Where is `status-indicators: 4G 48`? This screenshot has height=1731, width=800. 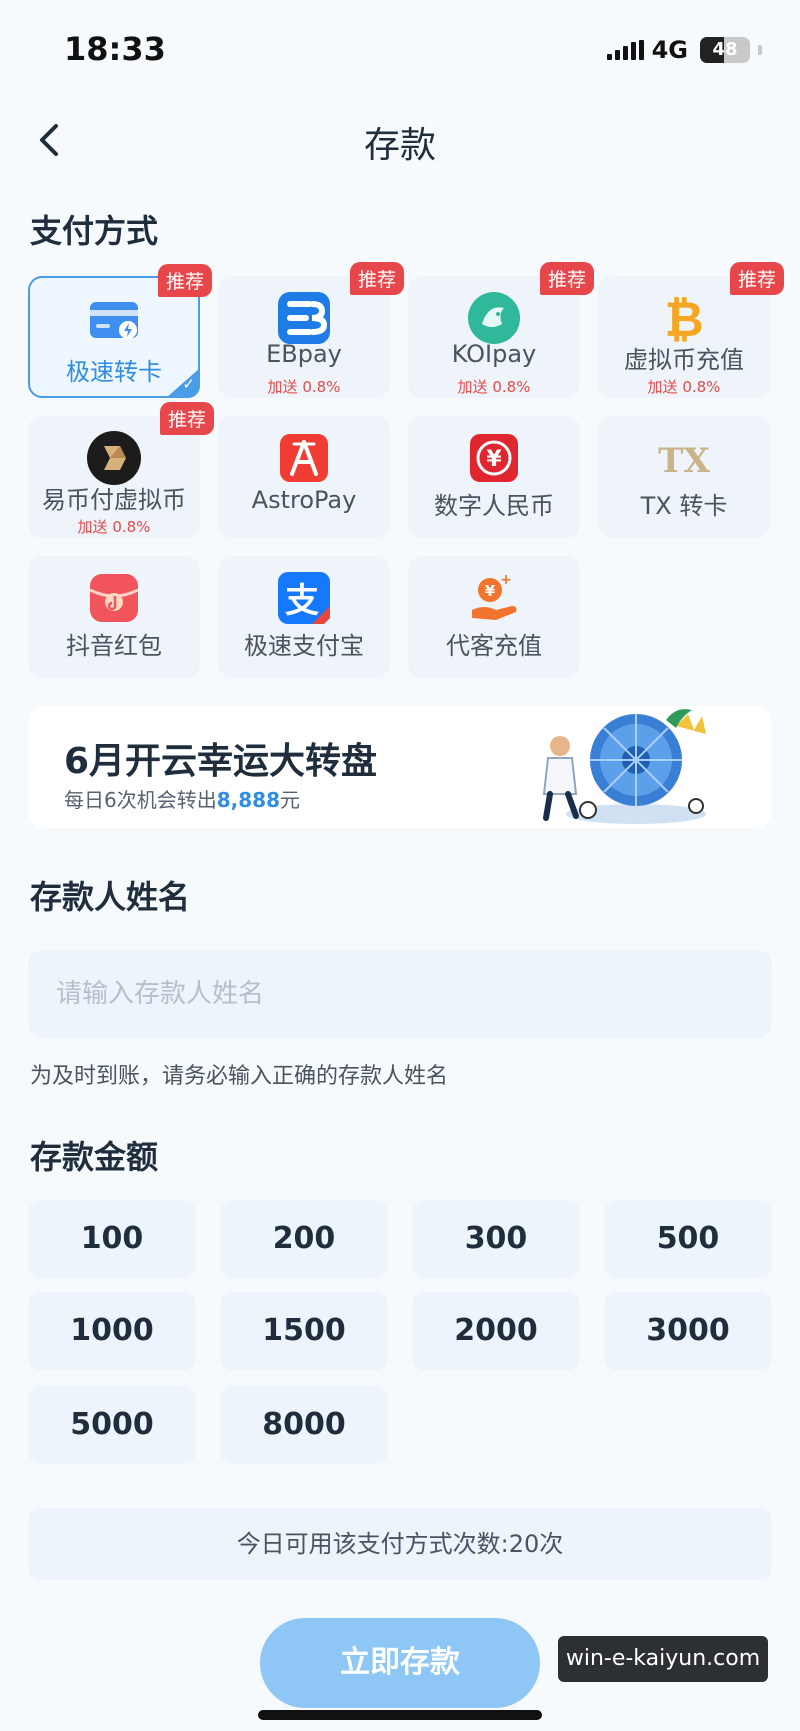
status-indicators: 4G 48 is located at coordinates (684, 50).